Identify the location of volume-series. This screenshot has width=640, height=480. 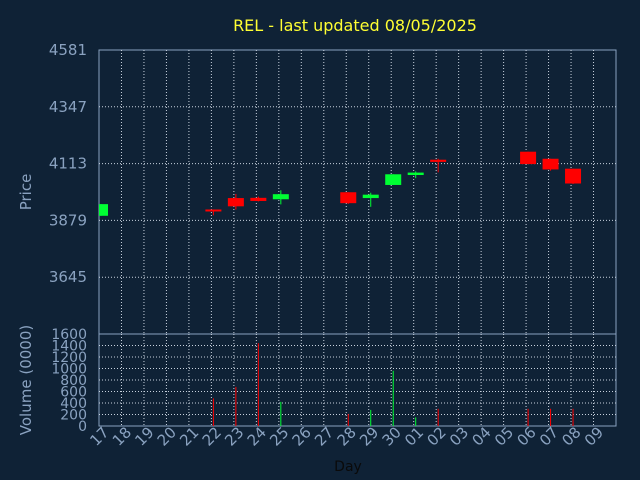
(393, 384).